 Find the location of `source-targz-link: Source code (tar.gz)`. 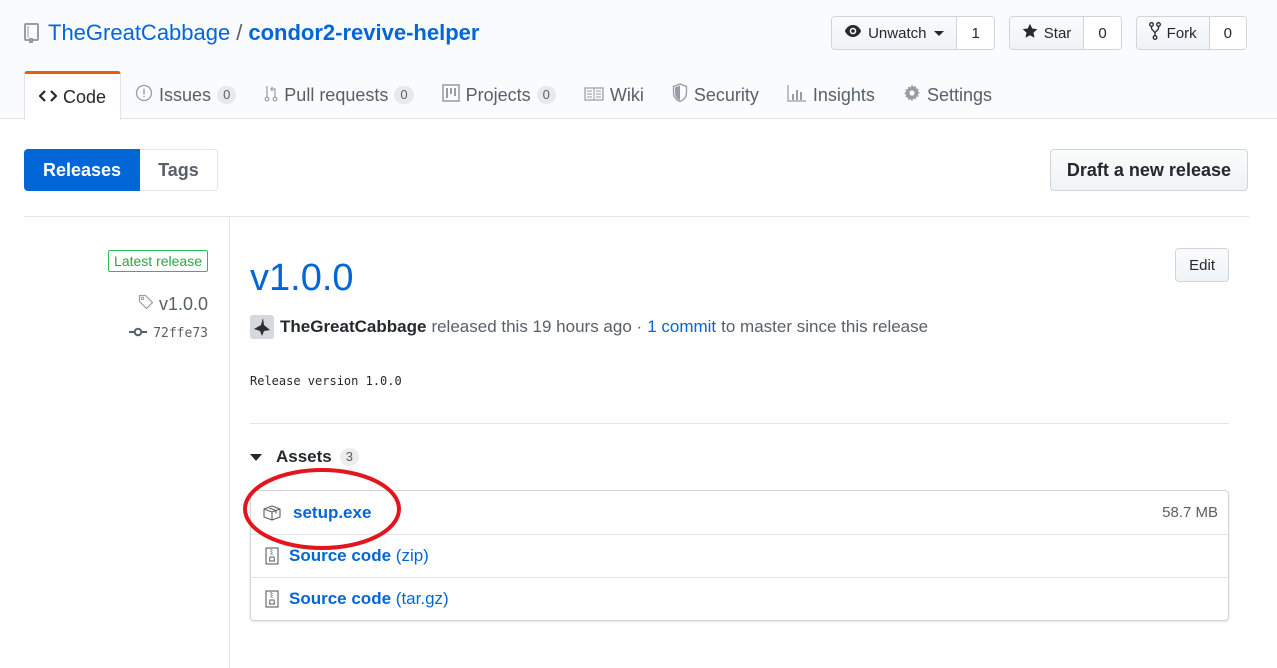

source-targz-link: Source code (tar.gz) is located at coordinates (369, 599).